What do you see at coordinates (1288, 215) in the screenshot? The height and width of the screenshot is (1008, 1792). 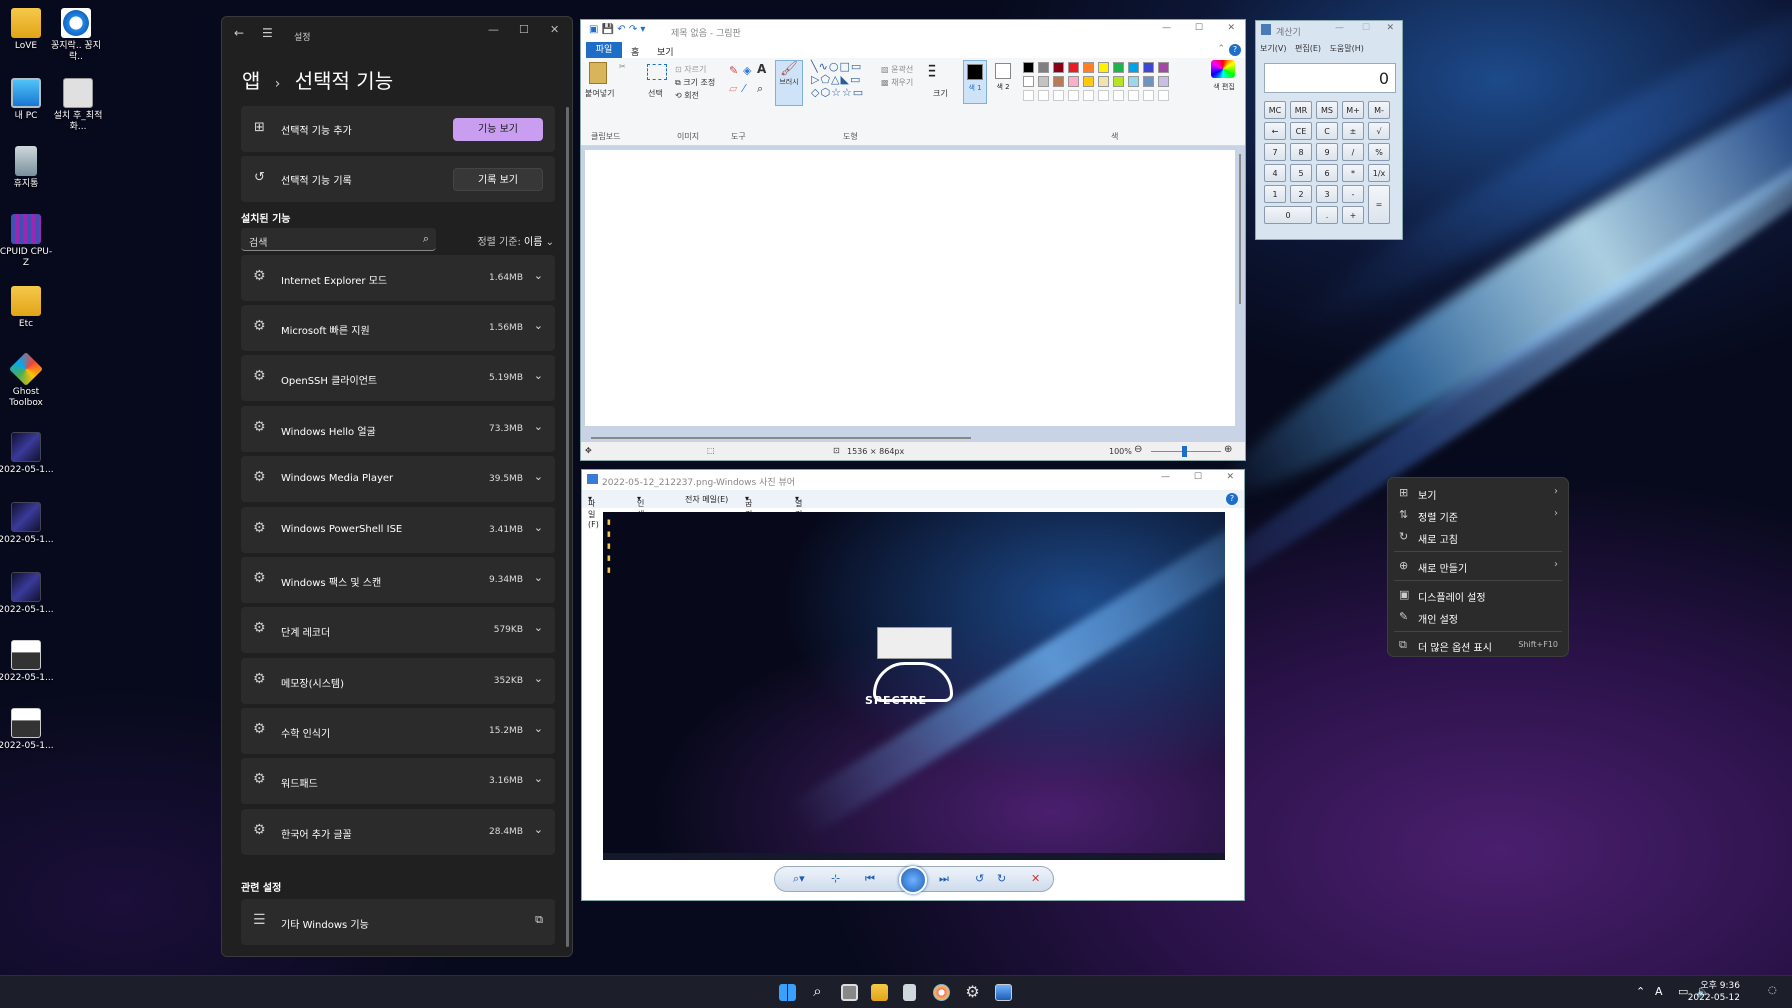 I see `calc-key-0: 0` at bounding box center [1288, 215].